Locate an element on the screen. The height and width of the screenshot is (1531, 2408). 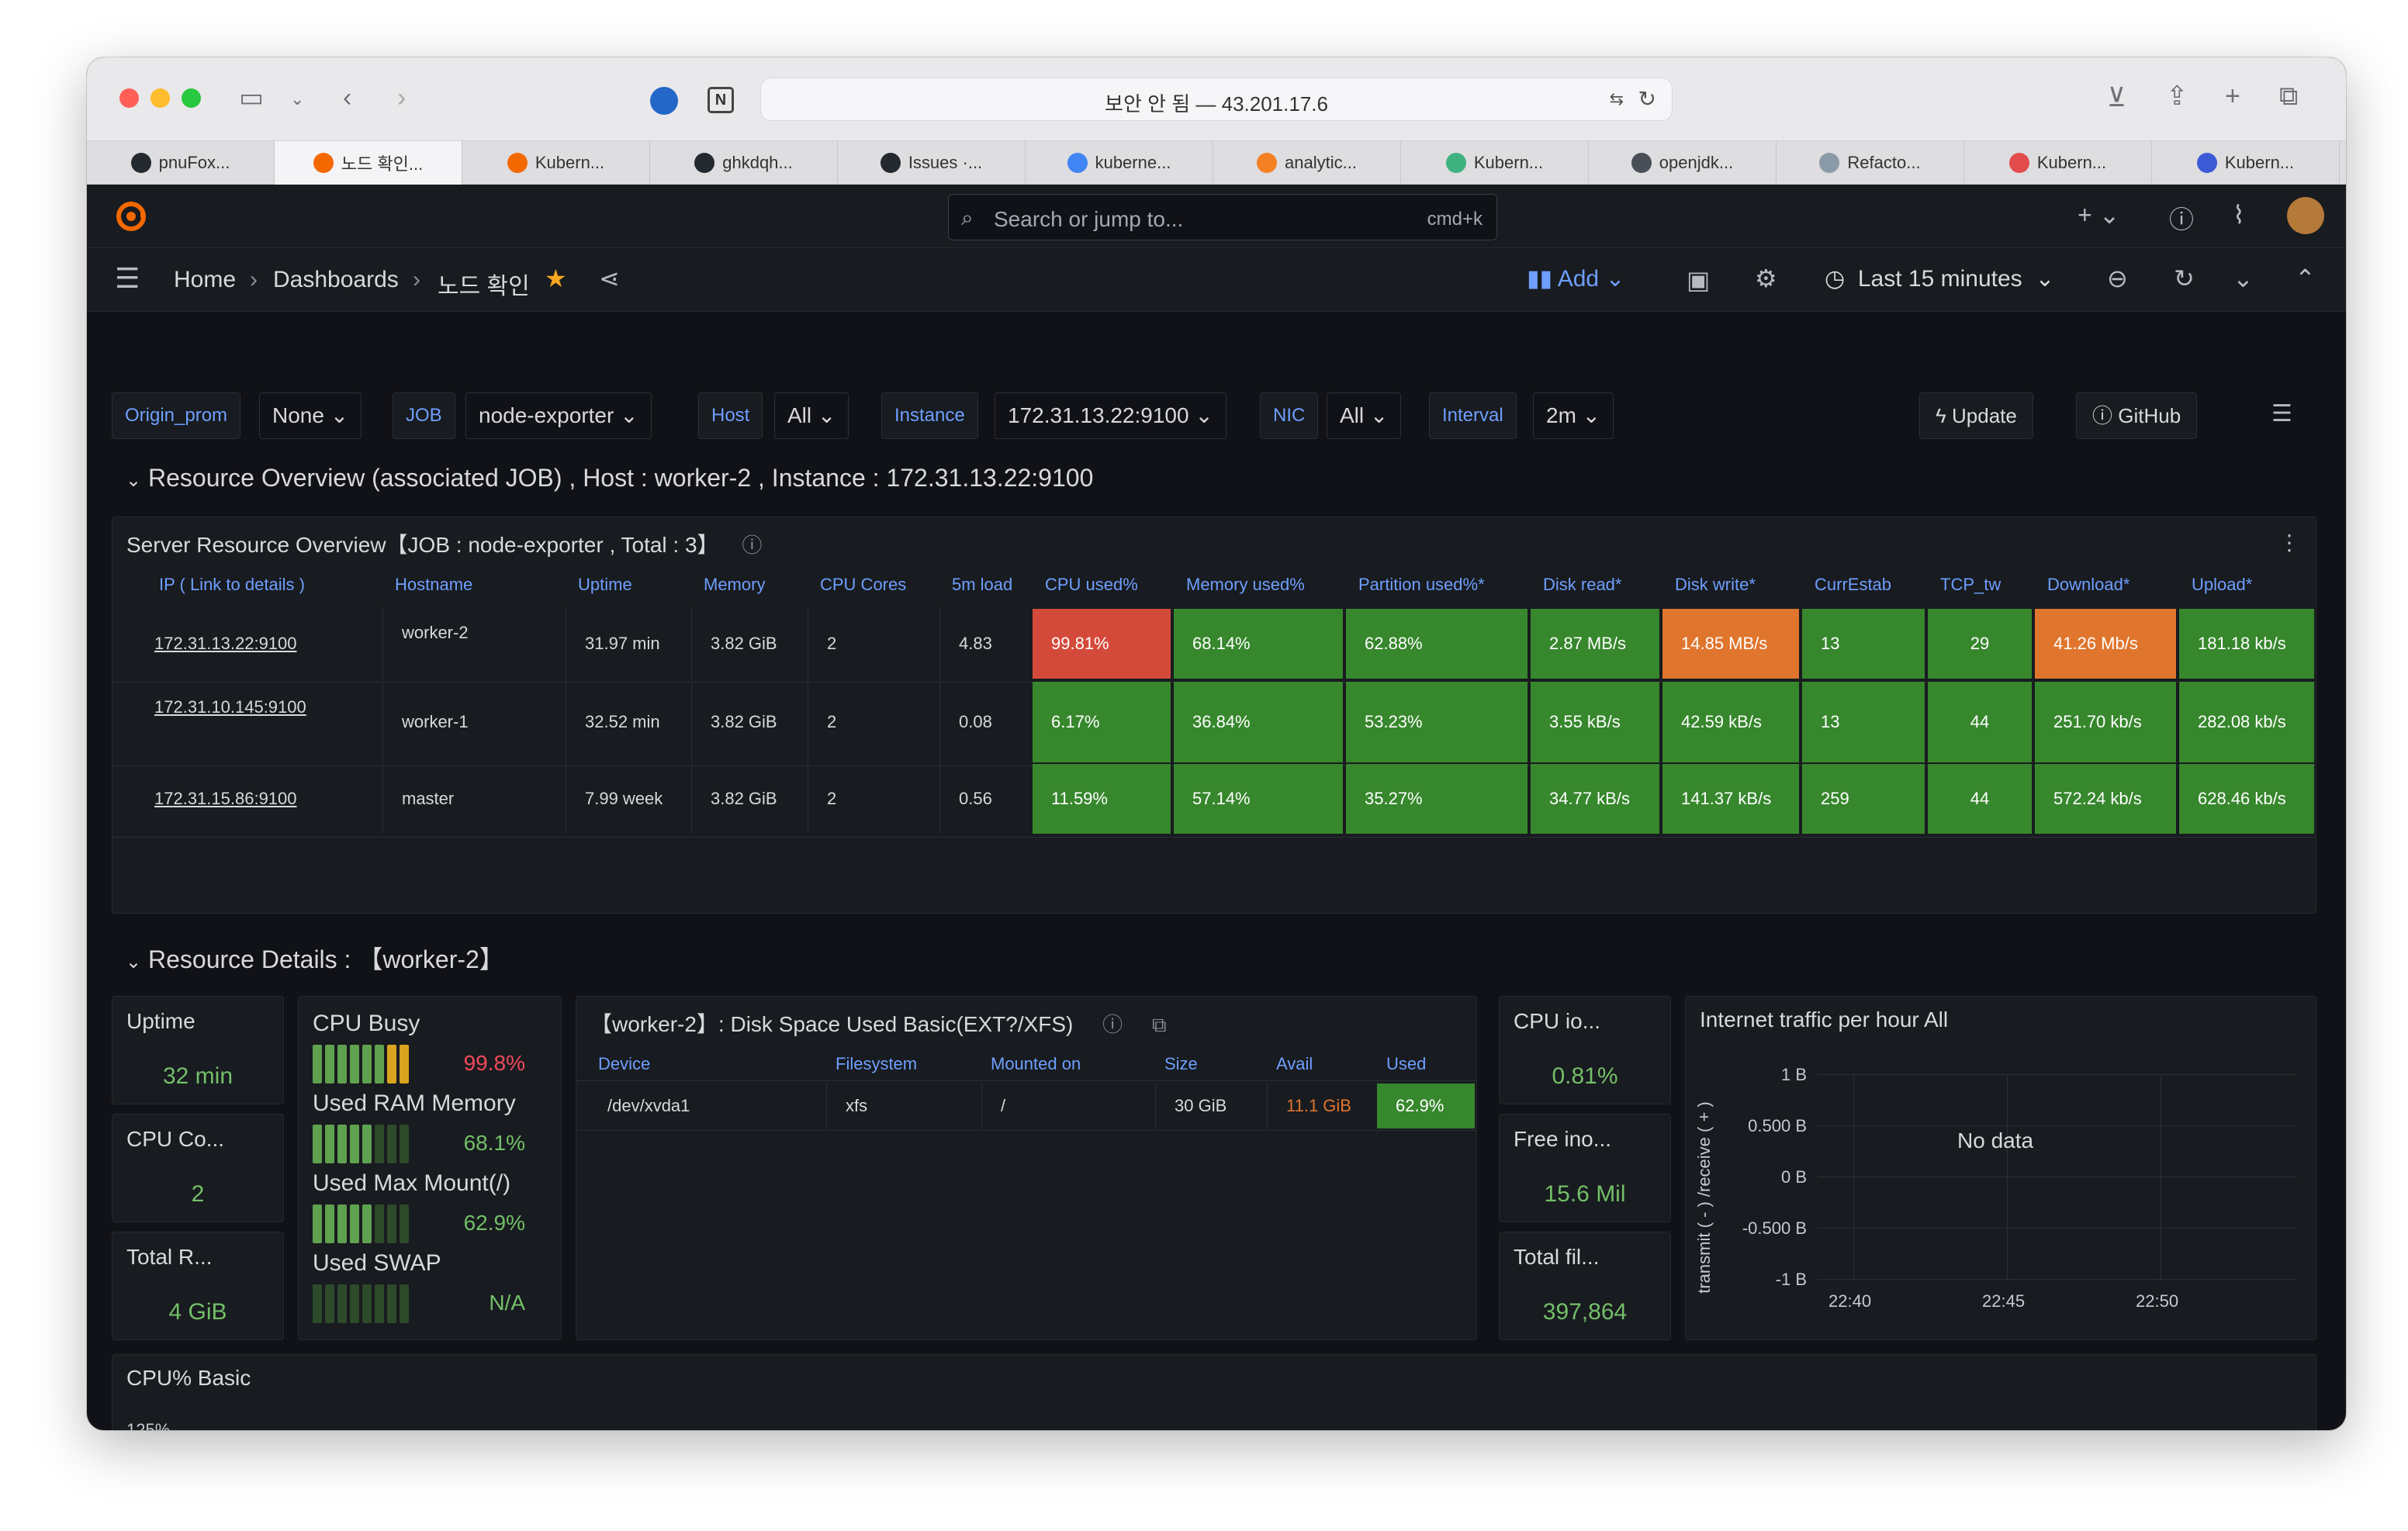
gauge-value: N/A is located at coordinates (507, 1303).